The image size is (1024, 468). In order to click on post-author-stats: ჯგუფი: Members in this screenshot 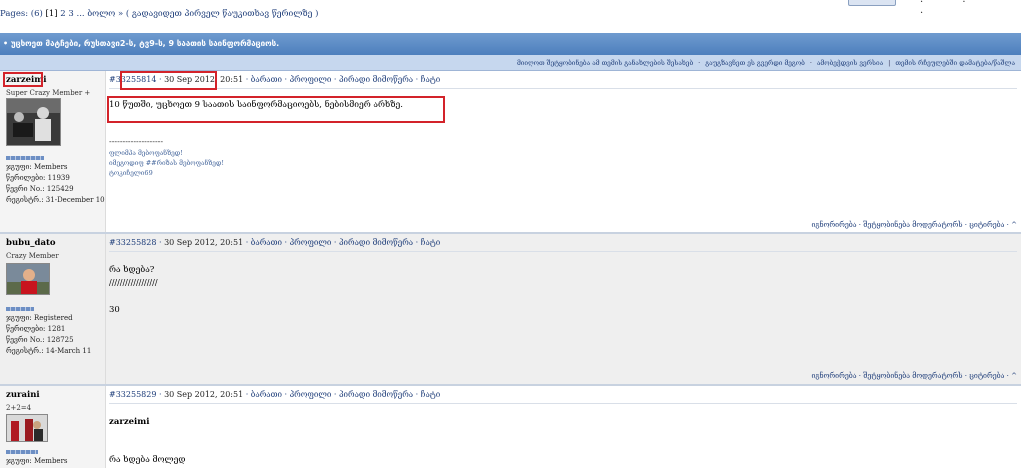, I will do `click(37, 461)`.